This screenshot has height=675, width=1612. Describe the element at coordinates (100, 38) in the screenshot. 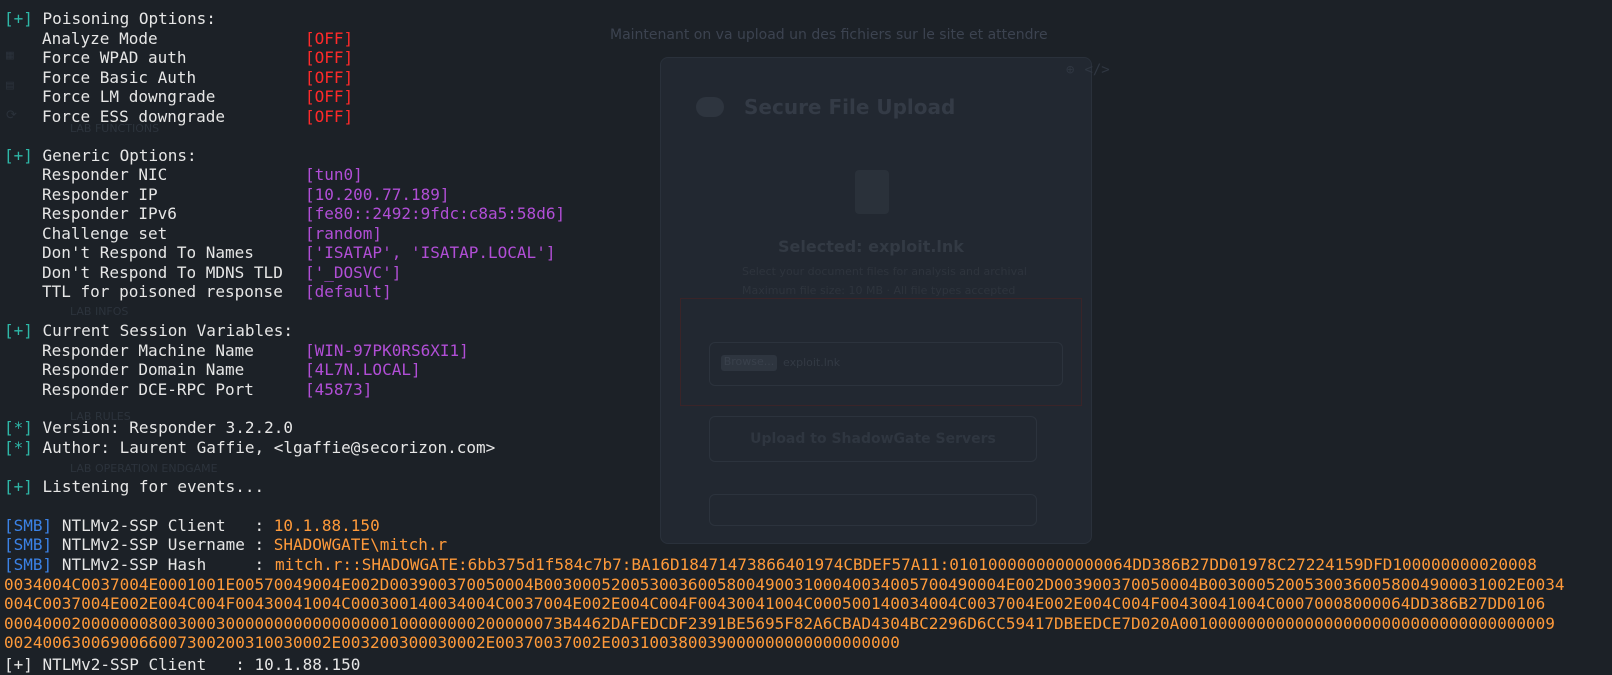

I see `option-label: Analyze Mode` at that location.